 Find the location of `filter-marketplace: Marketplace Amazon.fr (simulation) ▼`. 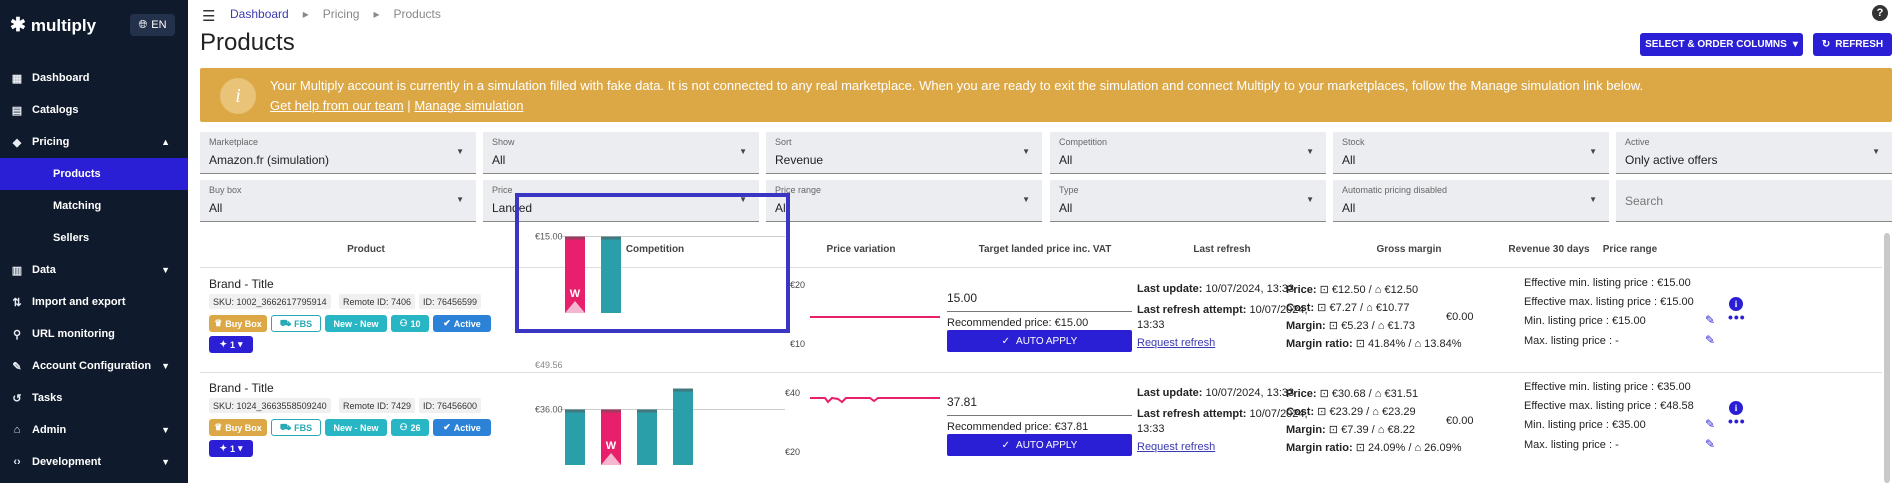

filter-marketplace: Marketplace Amazon.fr (simulation) ▼ is located at coordinates (338, 153).